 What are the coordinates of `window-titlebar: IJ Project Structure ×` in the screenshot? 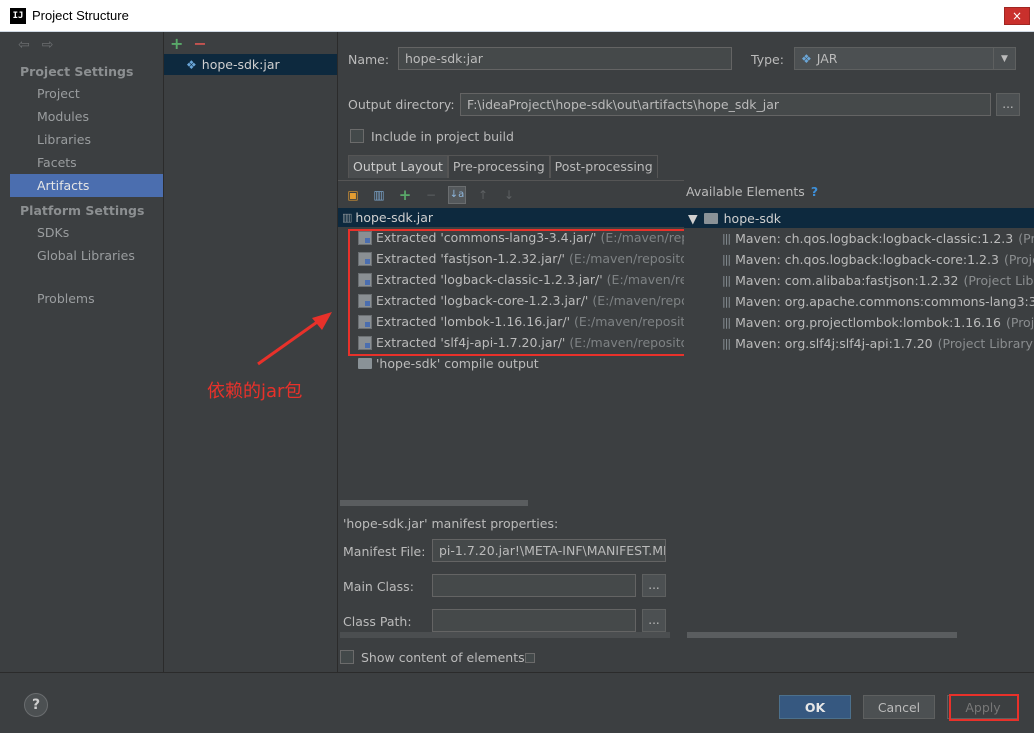 It's located at (517, 16).